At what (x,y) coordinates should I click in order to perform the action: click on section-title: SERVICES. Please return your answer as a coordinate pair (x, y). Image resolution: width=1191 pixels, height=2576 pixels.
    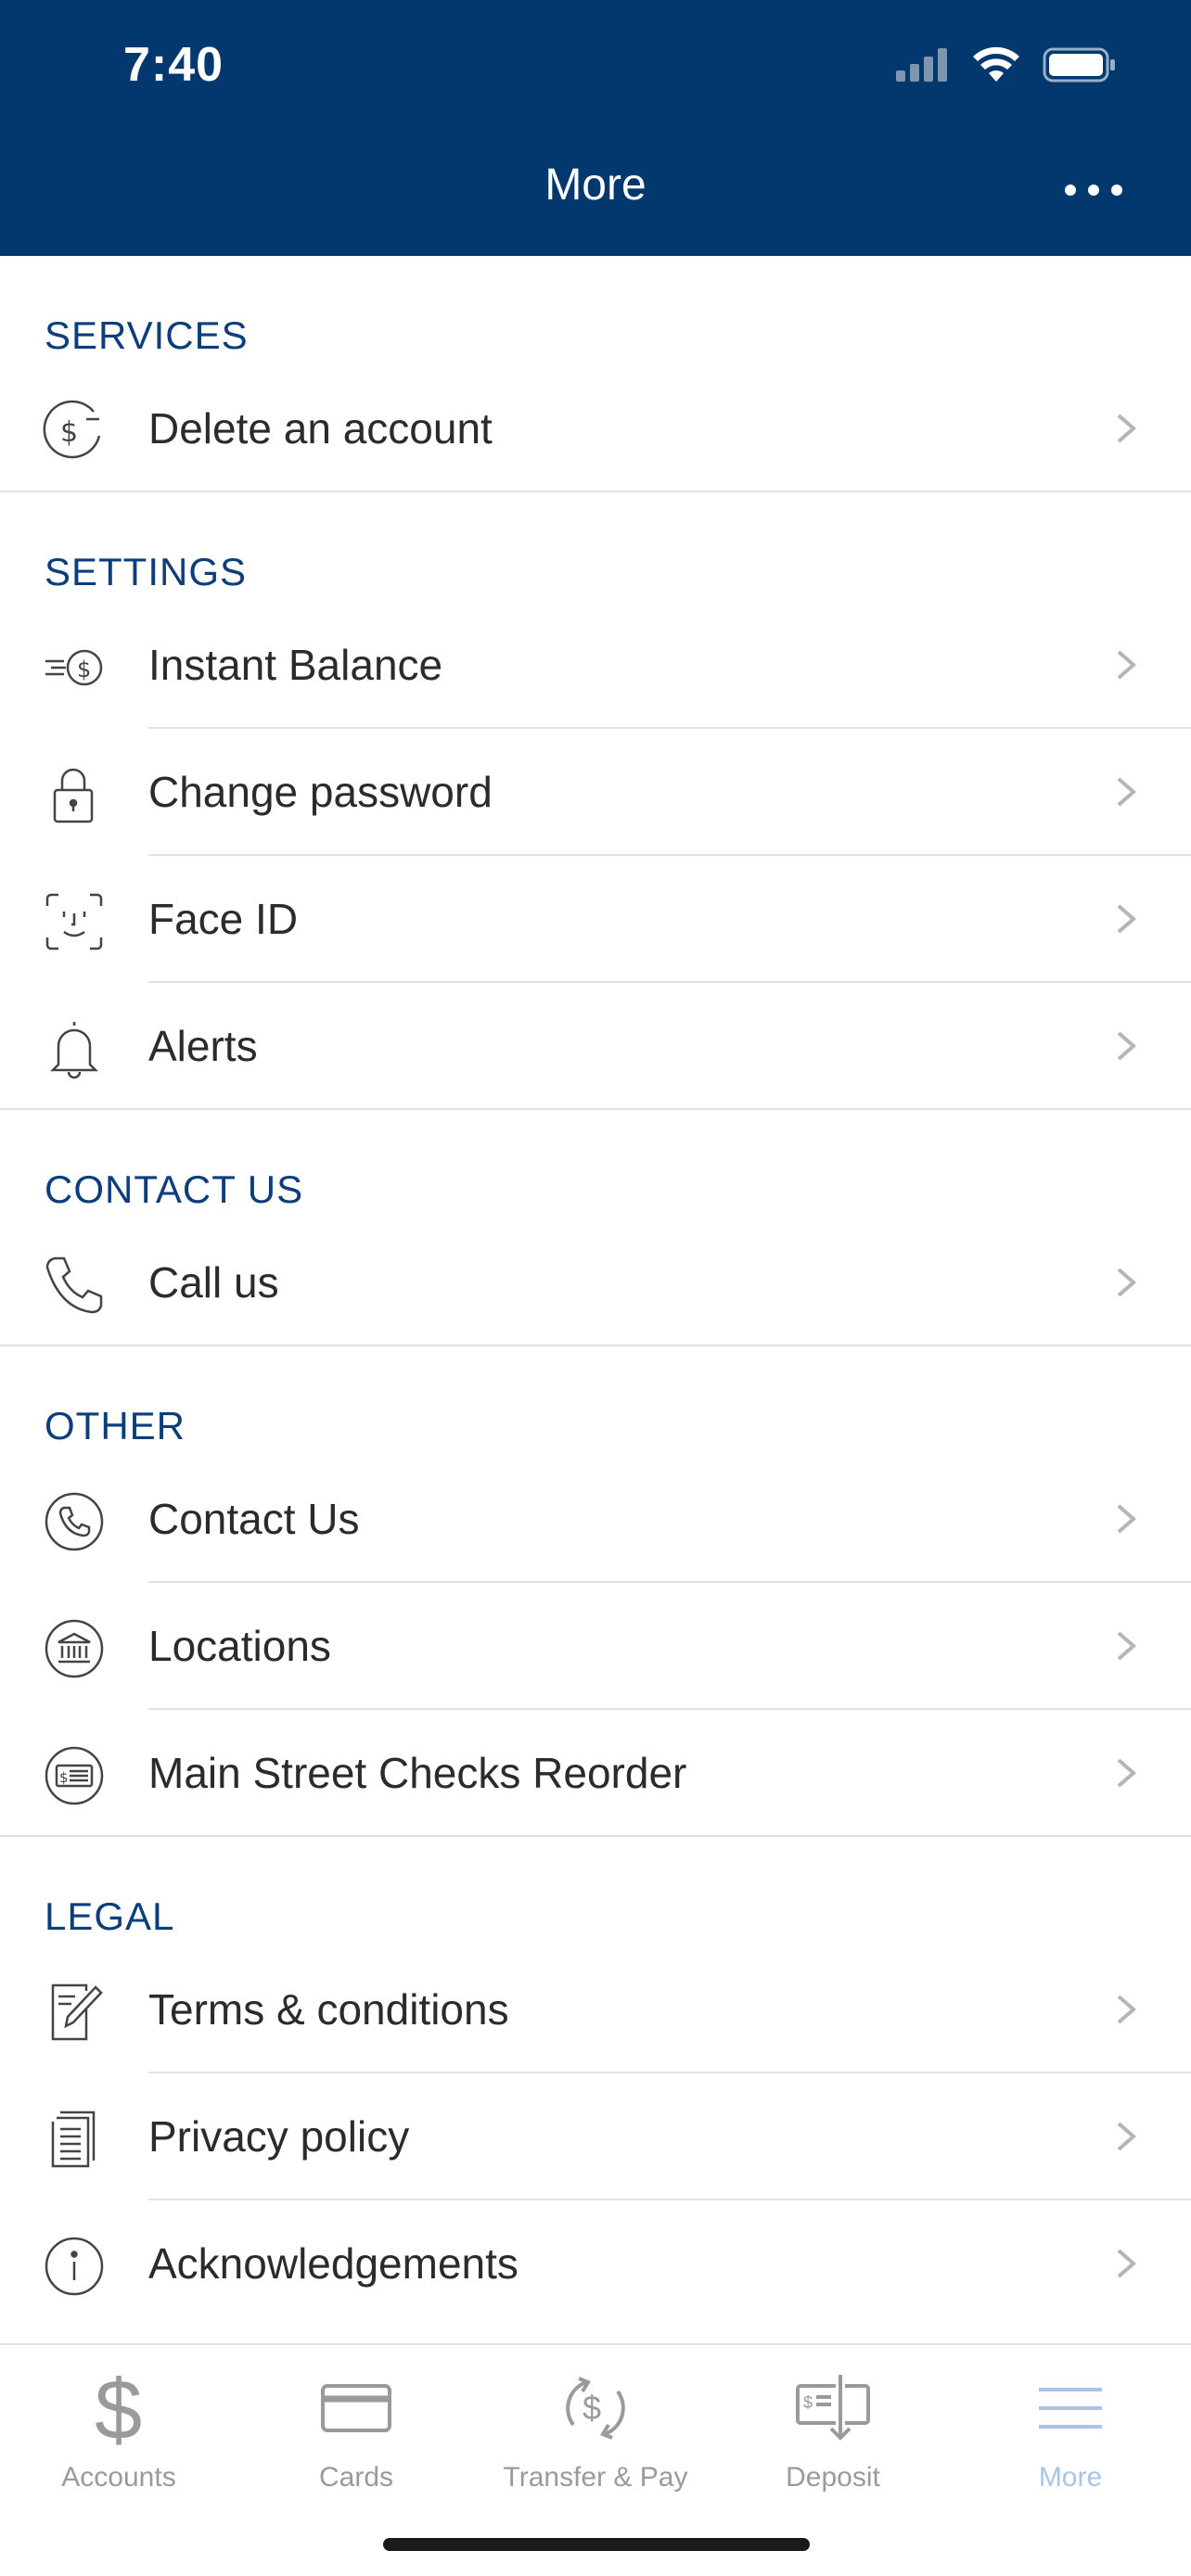
    Looking at the image, I should click on (147, 335).